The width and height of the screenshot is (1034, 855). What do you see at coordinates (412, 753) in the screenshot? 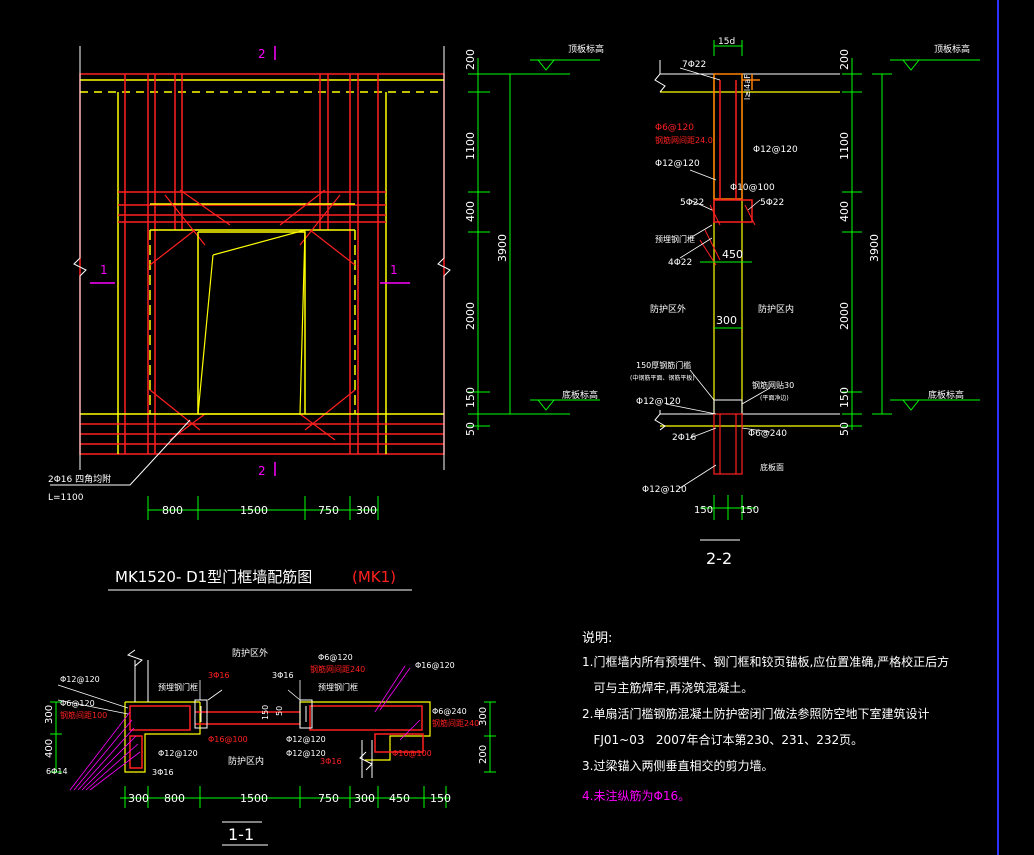
I see `s11-lbl-18: Φ16@100` at bounding box center [412, 753].